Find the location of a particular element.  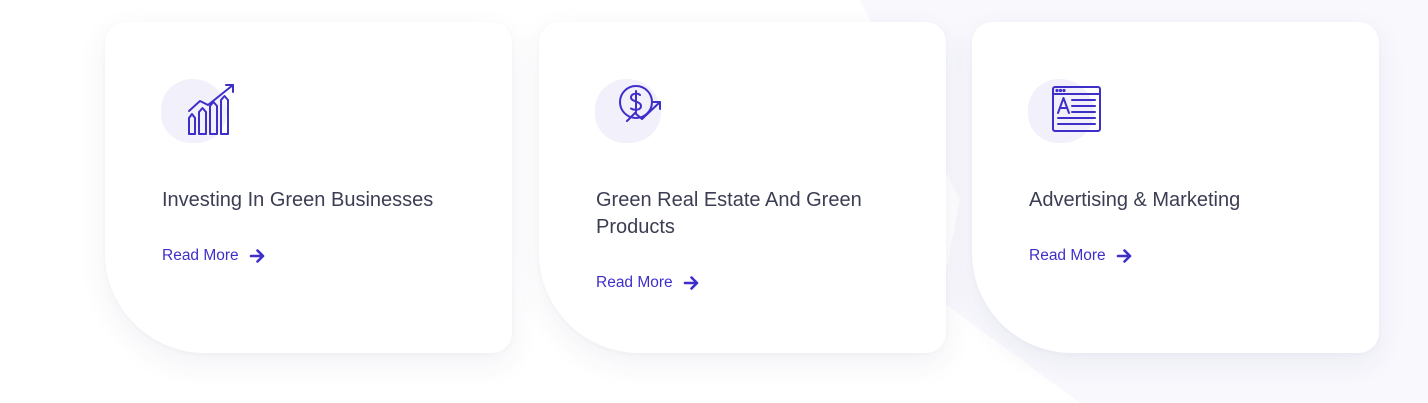

advertisement-browser-icon is located at coordinates (1076, 109).